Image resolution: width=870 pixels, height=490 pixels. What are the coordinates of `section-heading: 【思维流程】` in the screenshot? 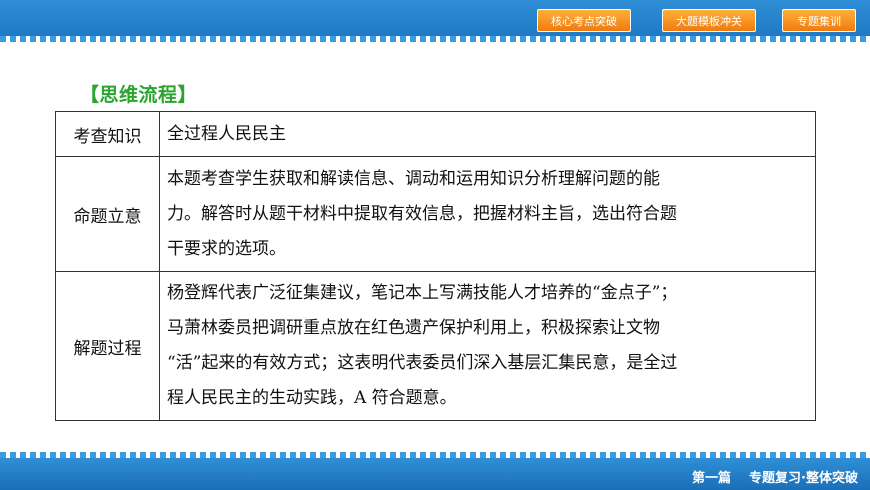 It's located at (139, 95).